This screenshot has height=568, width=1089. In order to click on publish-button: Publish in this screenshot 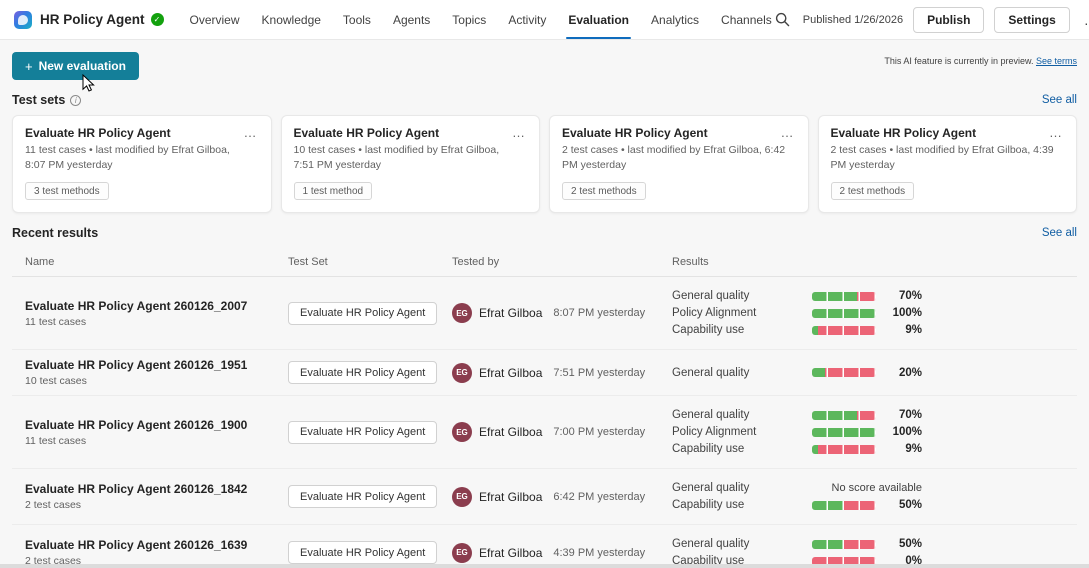, I will do `click(949, 19)`.